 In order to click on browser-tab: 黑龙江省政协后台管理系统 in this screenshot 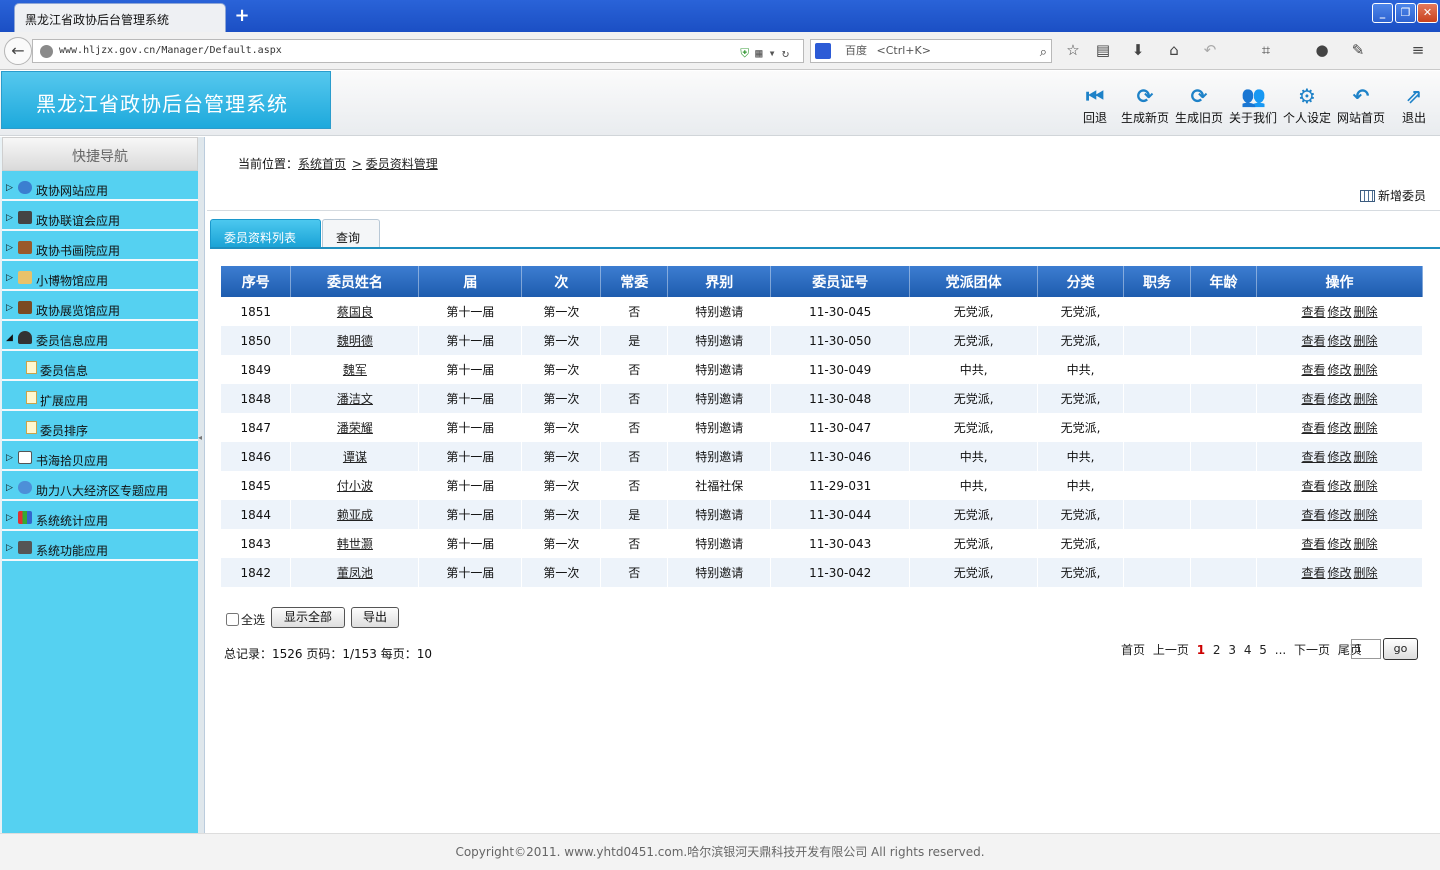, I will do `click(120, 17)`.